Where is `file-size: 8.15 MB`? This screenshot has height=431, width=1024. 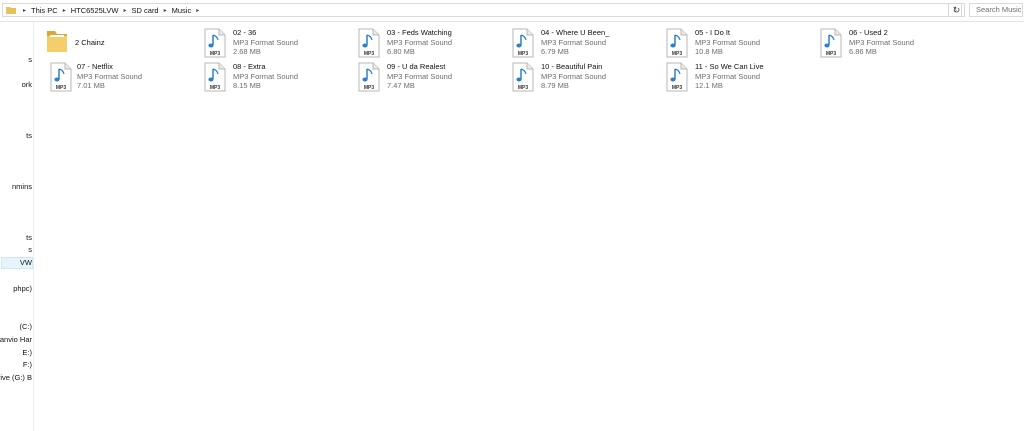 file-size: 8.15 MB is located at coordinates (247, 85).